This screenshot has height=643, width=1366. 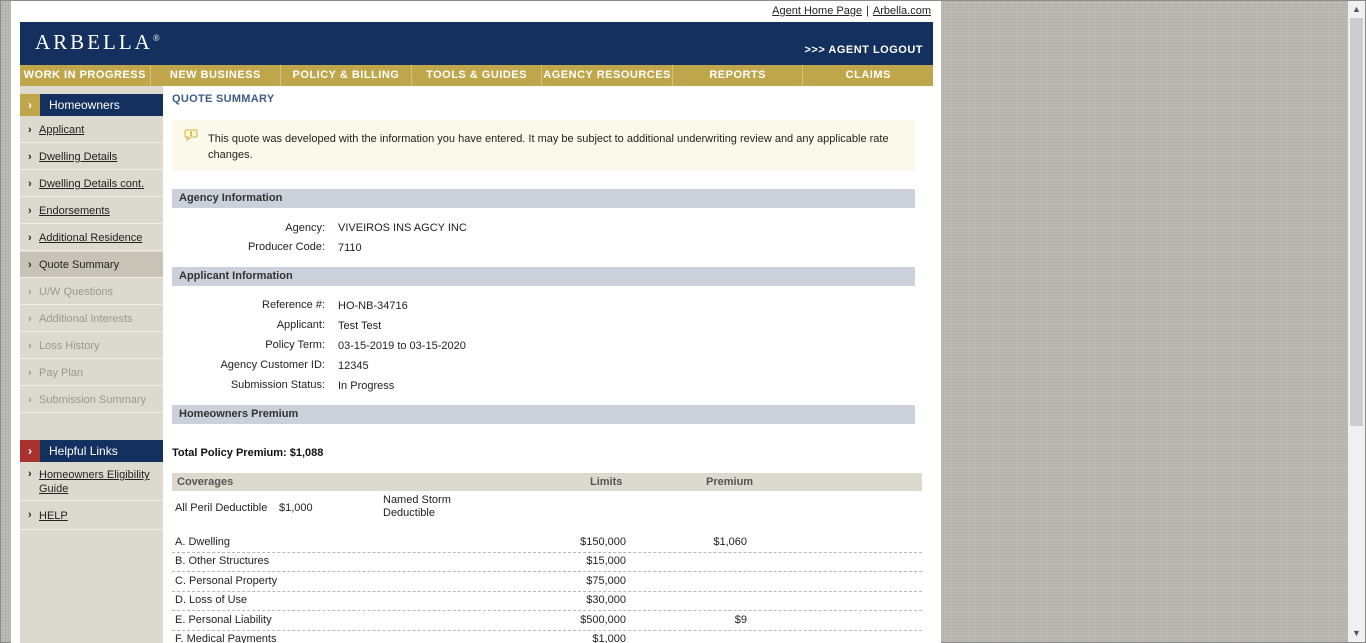 I want to click on agency-customer-id-label: Agency Customer ID:, so click(x=272, y=365).